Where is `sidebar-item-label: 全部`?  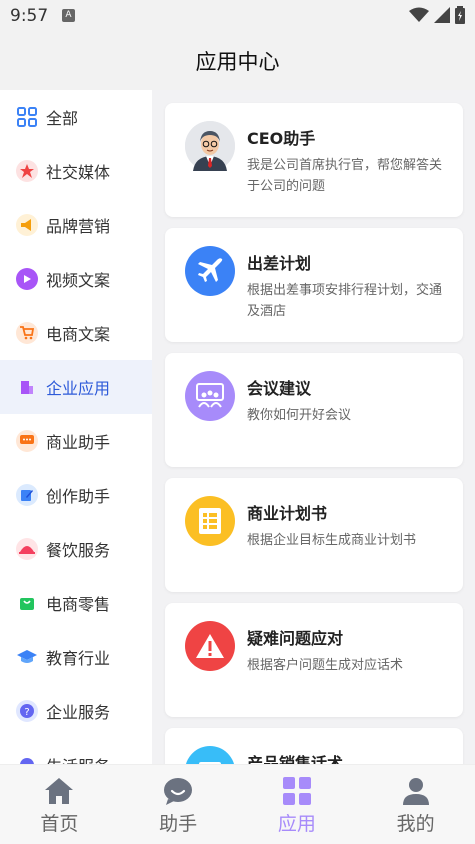 sidebar-item-label: 全部 is located at coordinates (62, 118).